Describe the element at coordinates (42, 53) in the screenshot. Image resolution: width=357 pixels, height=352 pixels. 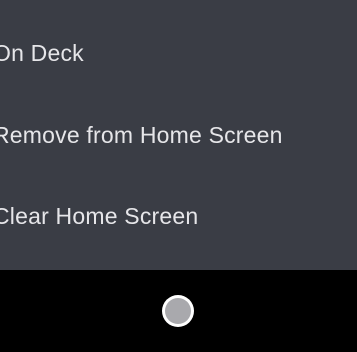
I see `menu-item-label: On Deck` at that location.